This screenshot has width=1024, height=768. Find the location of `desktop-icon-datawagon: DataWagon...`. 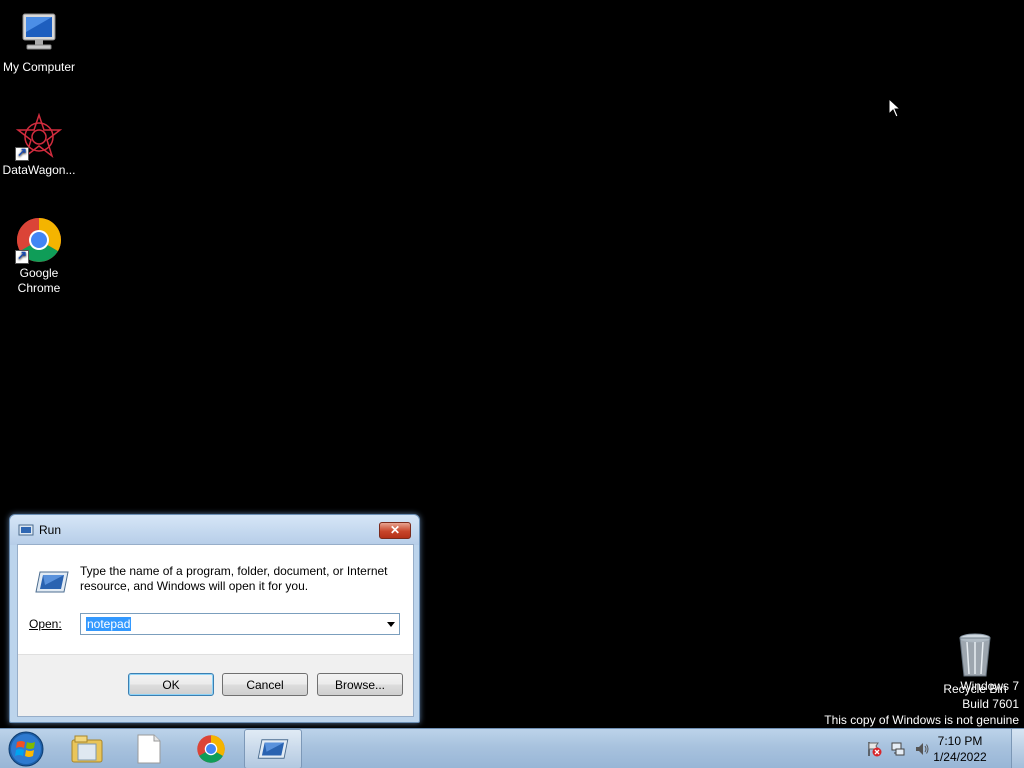

desktop-icon-datawagon: DataWagon... is located at coordinates (39, 145).